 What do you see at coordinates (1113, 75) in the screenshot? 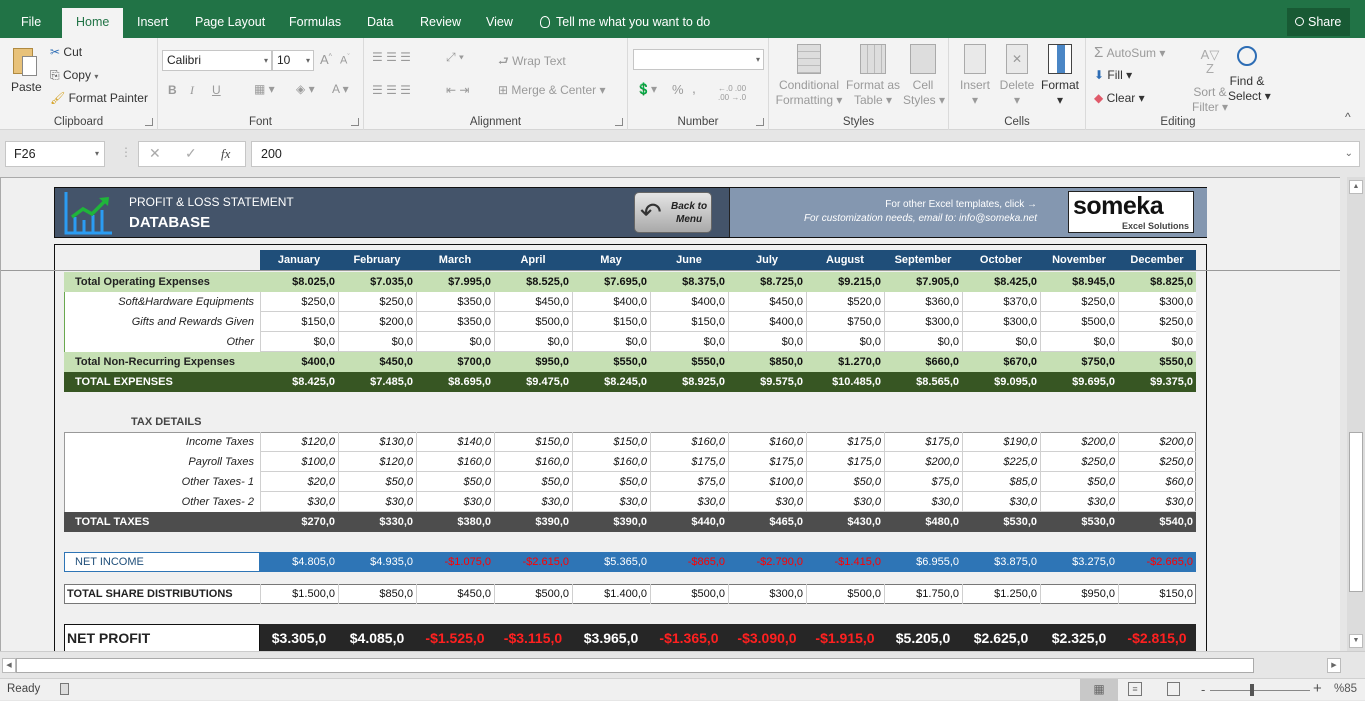
I see `fill-button: ⬇ Fill ▾` at bounding box center [1113, 75].